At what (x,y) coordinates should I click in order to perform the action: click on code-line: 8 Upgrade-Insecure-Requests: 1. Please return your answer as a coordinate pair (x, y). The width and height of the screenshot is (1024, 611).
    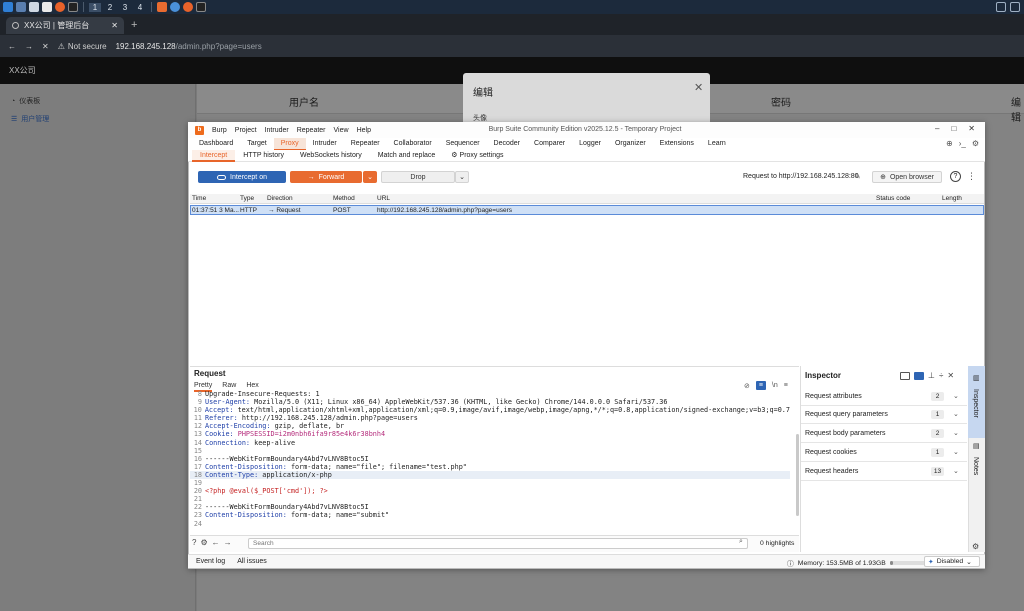
    Looking at the image, I should click on (490, 394).